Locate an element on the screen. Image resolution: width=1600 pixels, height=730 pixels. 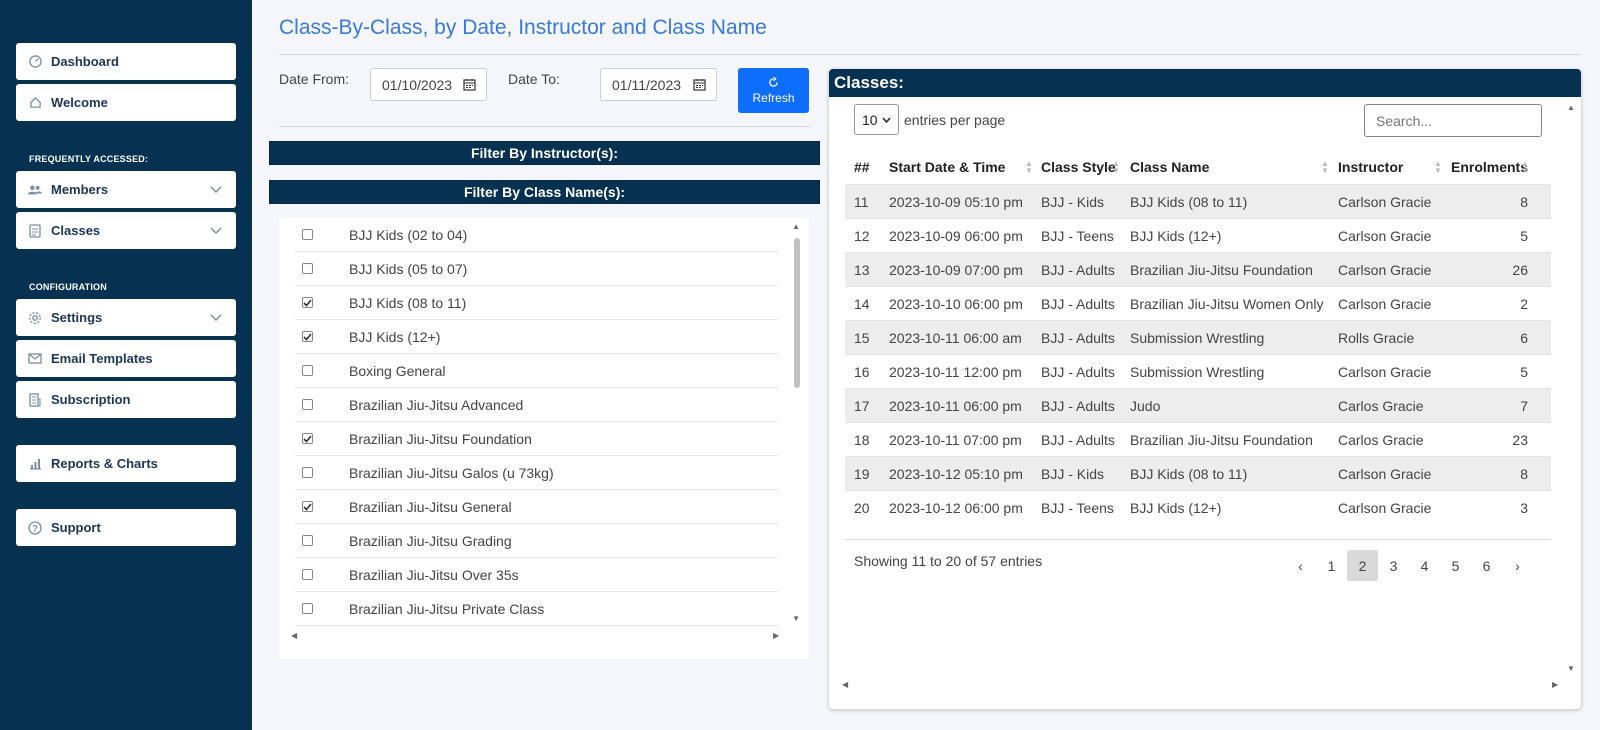
pagination-next: › is located at coordinates (1517, 565).